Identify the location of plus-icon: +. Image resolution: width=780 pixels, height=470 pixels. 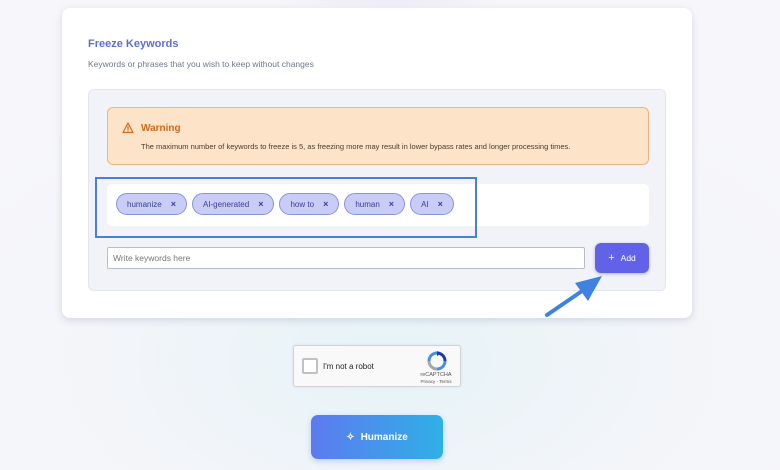
(611, 257).